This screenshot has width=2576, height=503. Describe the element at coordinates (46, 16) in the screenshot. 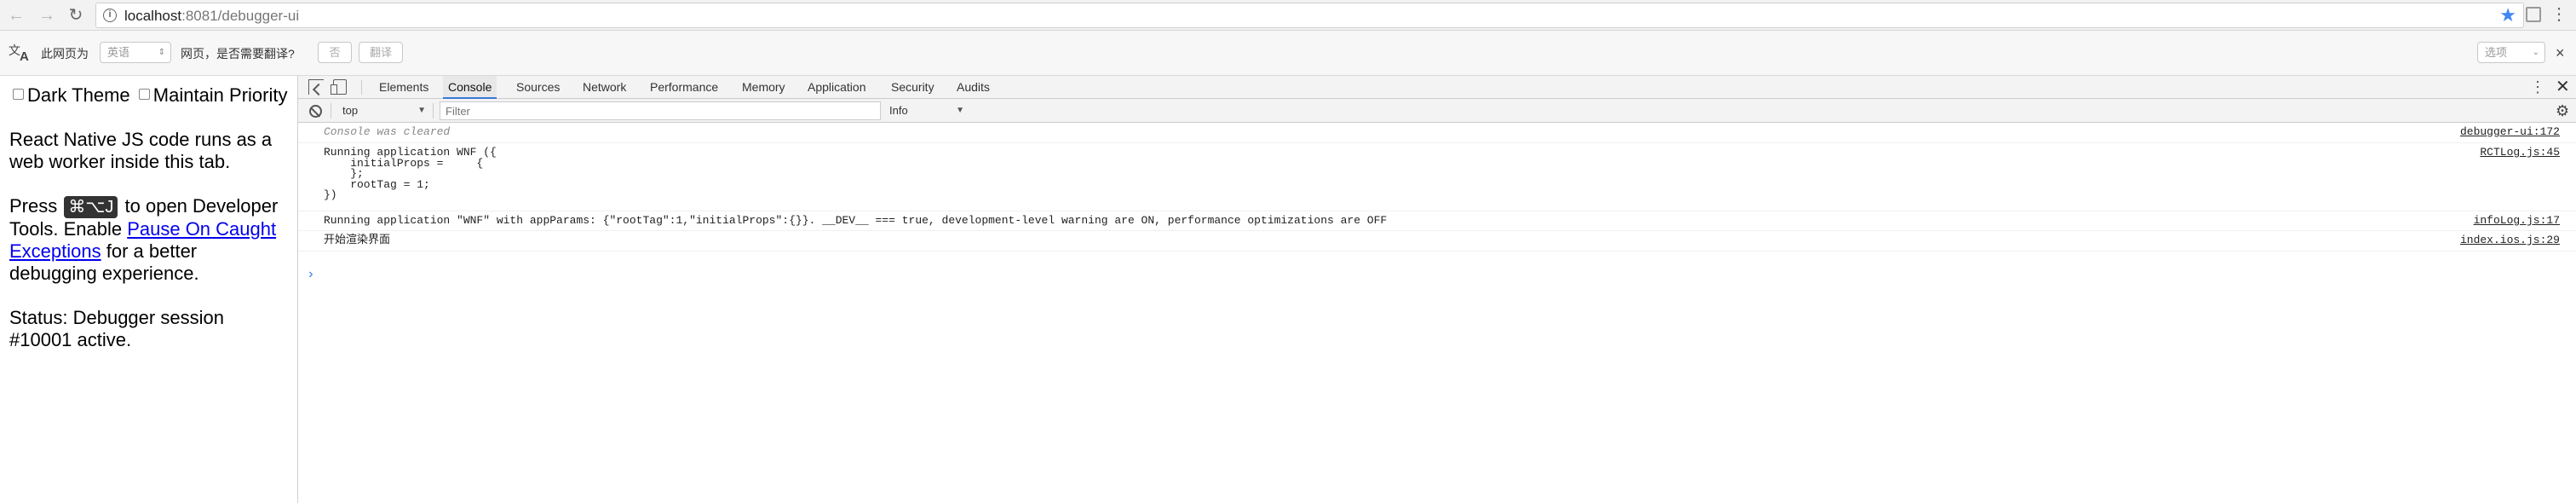

I see `forward-icon: →` at that location.